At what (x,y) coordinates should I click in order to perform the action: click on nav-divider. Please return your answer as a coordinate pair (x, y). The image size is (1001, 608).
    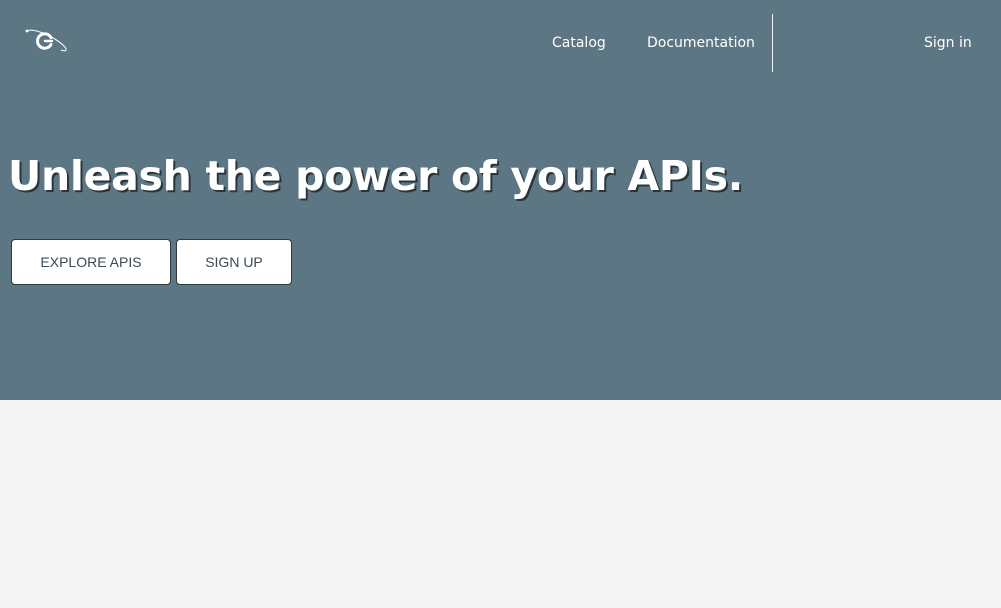
    Looking at the image, I should click on (772, 43).